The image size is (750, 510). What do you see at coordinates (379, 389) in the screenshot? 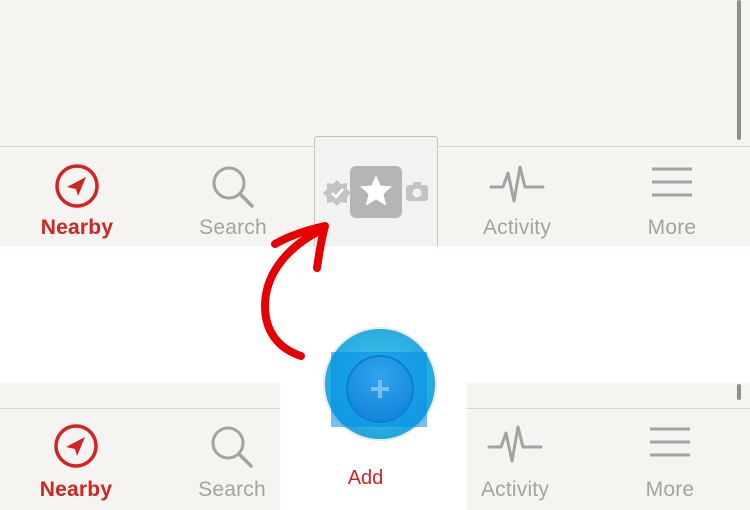
I see `highlight-overlay` at bounding box center [379, 389].